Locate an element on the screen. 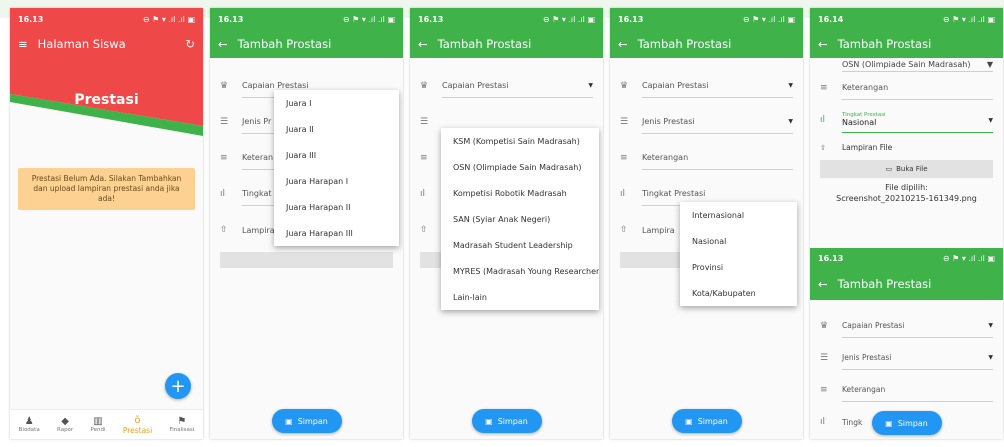 Image resolution: width=1004 pixels, height=447 pixels. dropdown-option: Juara Harapan III is located at coordinates (336, 233).